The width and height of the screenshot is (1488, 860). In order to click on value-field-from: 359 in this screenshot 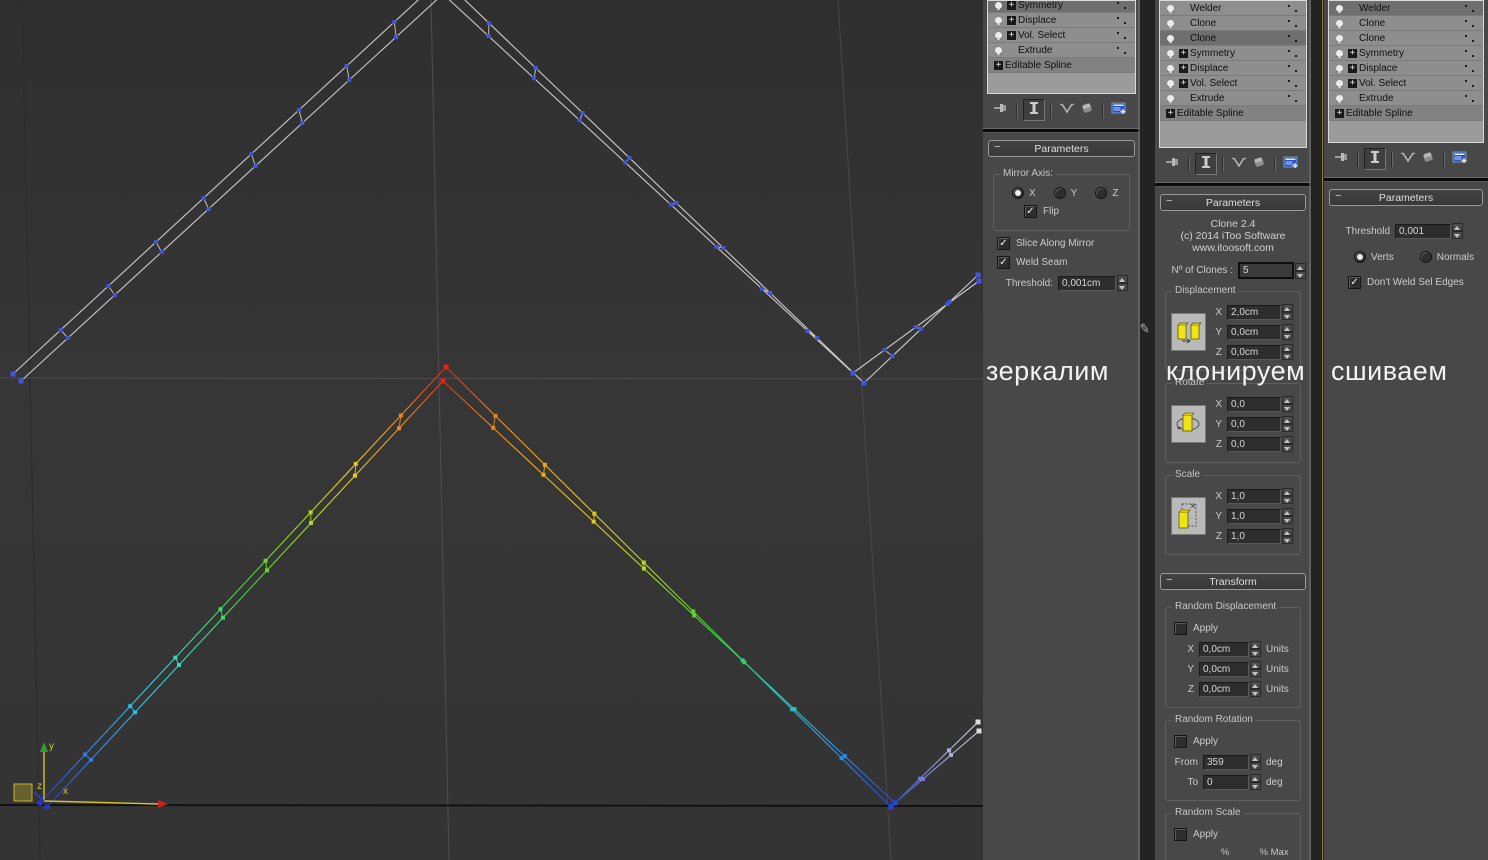, I will do `click(1226, 762)`.